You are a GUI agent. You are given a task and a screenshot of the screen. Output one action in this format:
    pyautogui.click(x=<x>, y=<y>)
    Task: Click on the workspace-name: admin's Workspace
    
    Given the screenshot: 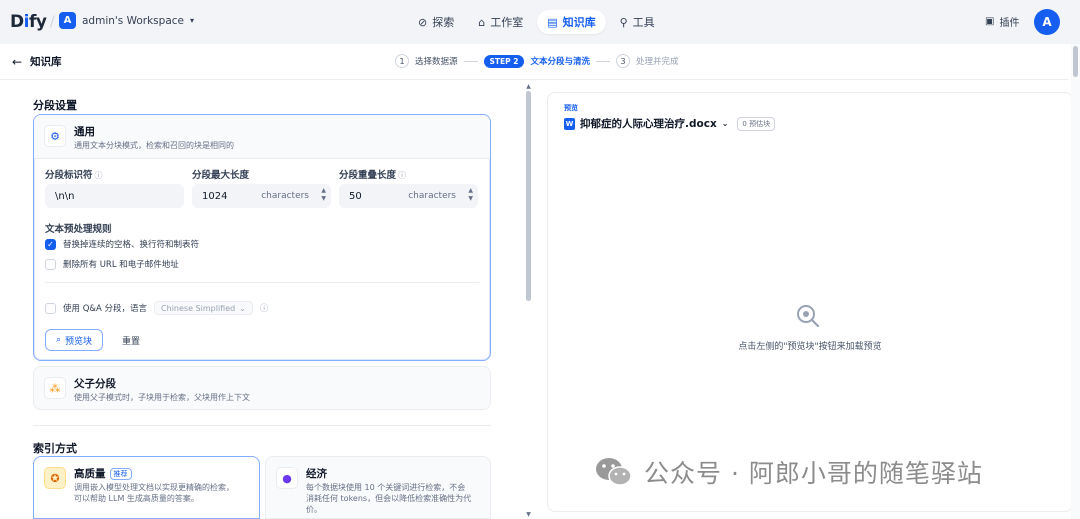 What is the action you would take?
    pyautogui.click(x=133, y=20)
    